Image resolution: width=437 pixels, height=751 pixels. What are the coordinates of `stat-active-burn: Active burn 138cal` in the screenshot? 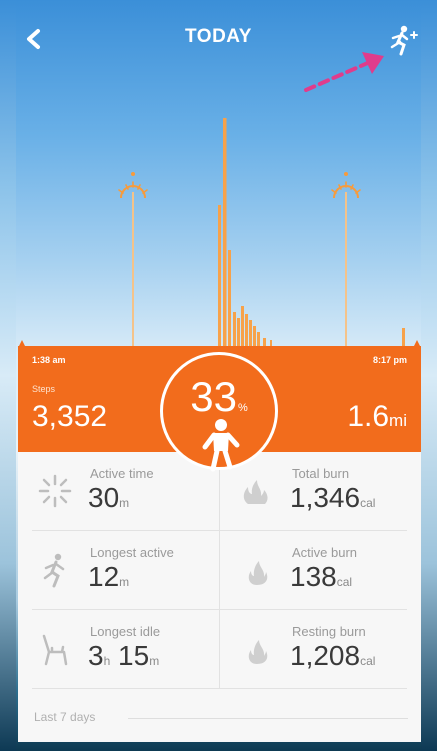 It's located at (320, 570).